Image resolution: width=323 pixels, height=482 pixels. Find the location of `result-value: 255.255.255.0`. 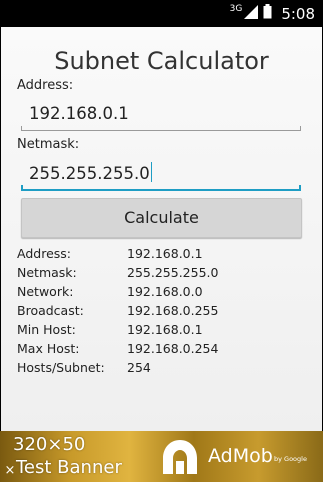

result-value: 255.255.255.0 is located at coordinates (173, 272).